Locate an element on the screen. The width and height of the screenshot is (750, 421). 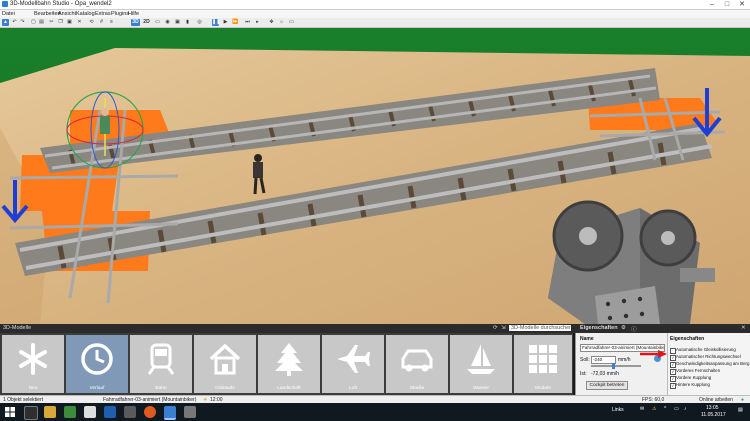
skip-icon: ⏭ is located at coordinates (247, 22).